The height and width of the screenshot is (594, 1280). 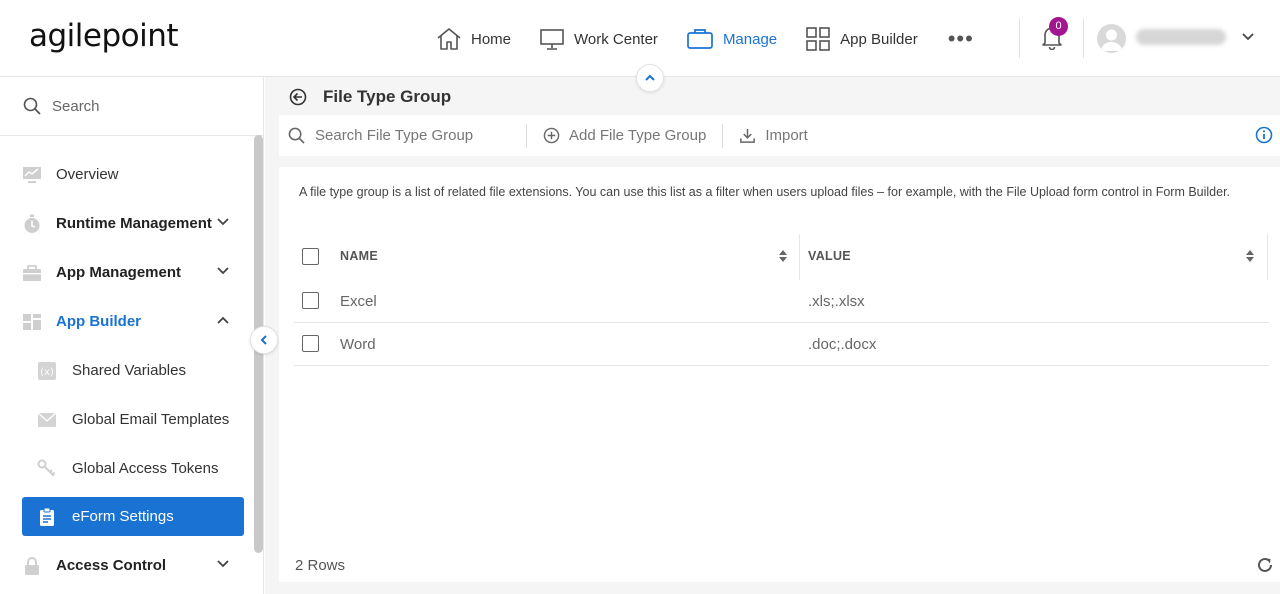 I want to click on sidebar-item-label: Runtime Management, so click(x=134, y=223).